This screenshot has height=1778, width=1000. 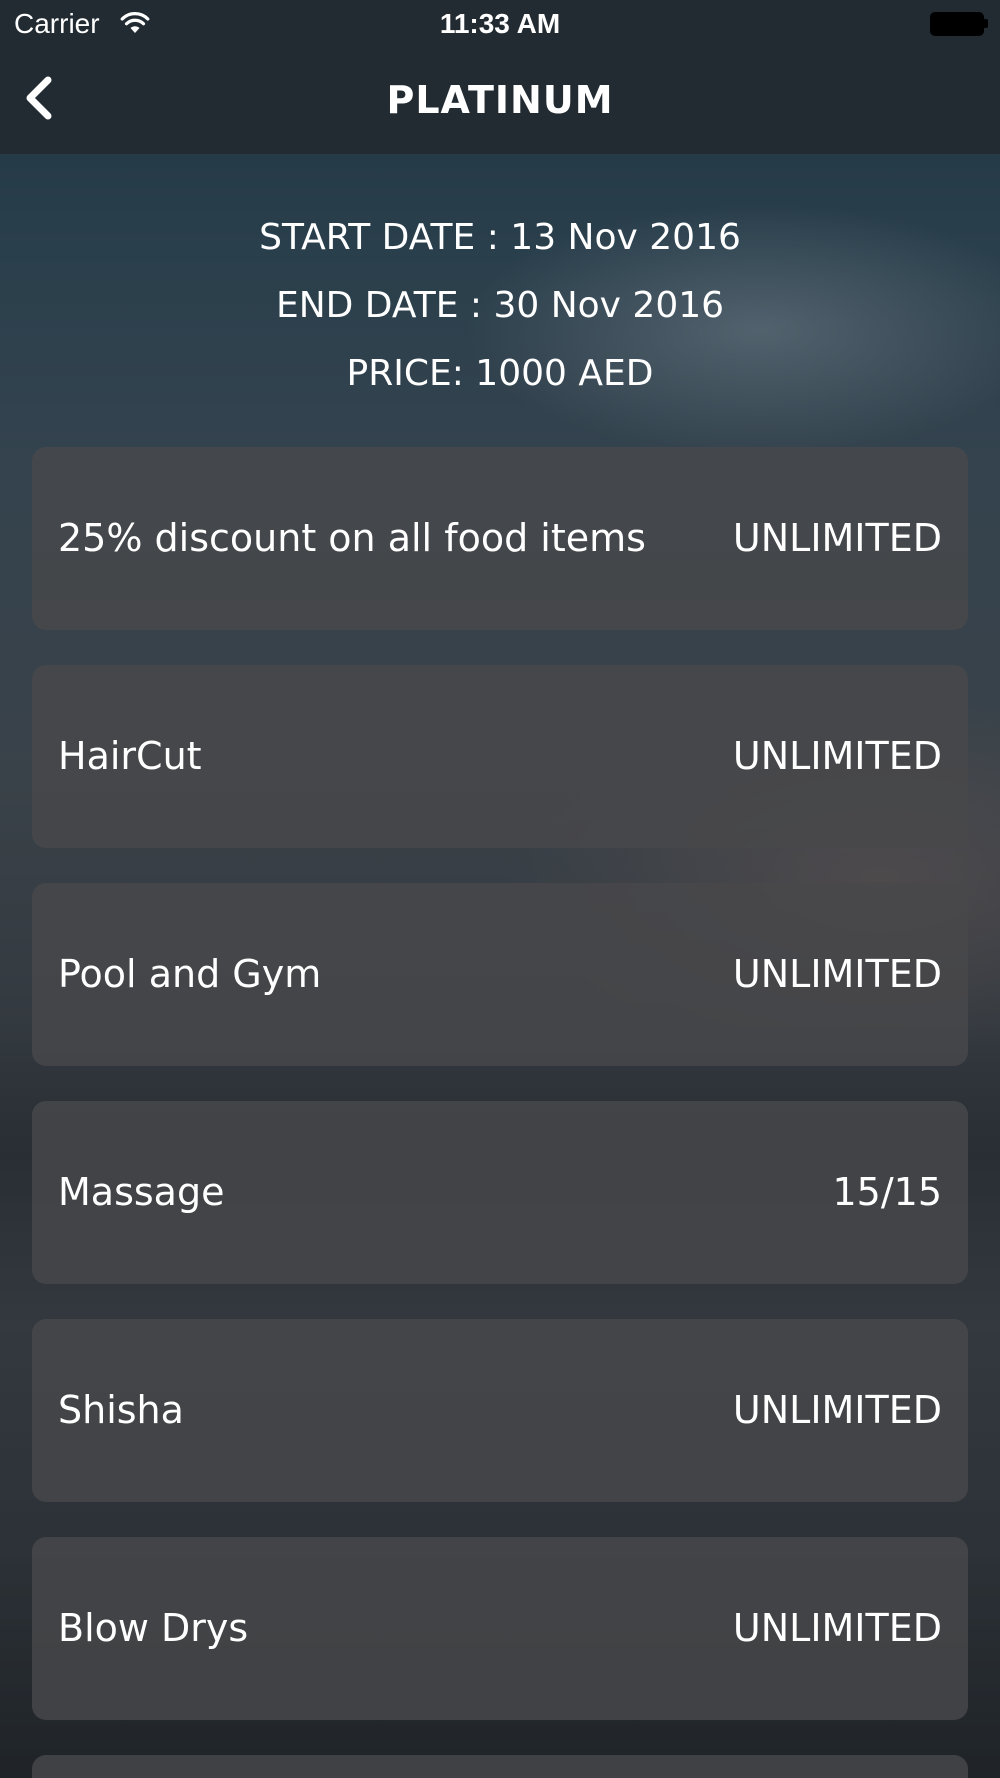 What do you see at coordinates (500, 373) in the screenshot?
I see `price: PRICE: 1000 AED` at bounding box center [500, 373].